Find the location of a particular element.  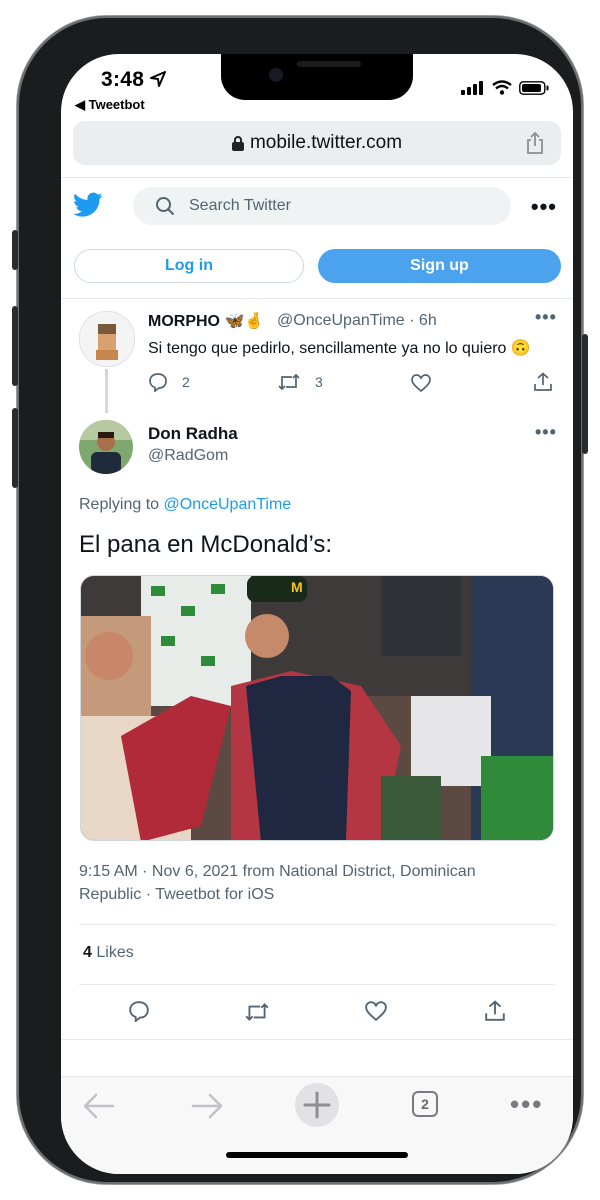

lock-icon is located at coordinates (237, 143).